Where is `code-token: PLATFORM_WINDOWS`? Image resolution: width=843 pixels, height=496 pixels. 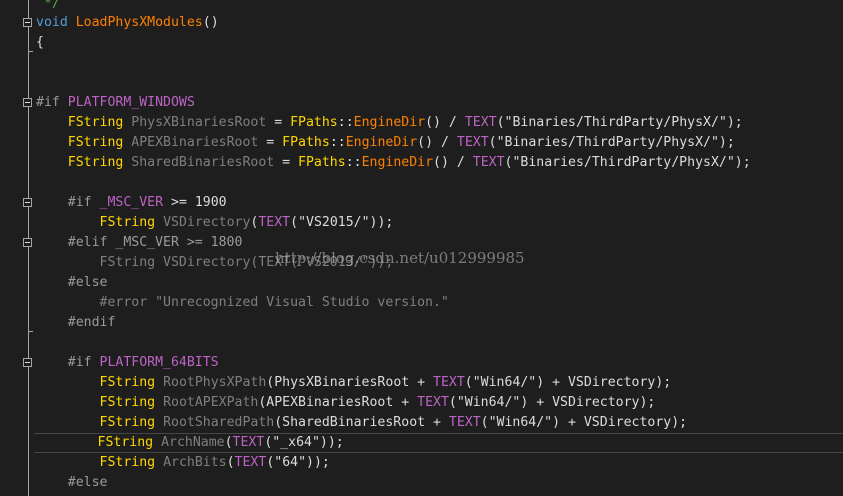 code-token: PLATFORM_WINDOWS is located at coordinates (131, 102).